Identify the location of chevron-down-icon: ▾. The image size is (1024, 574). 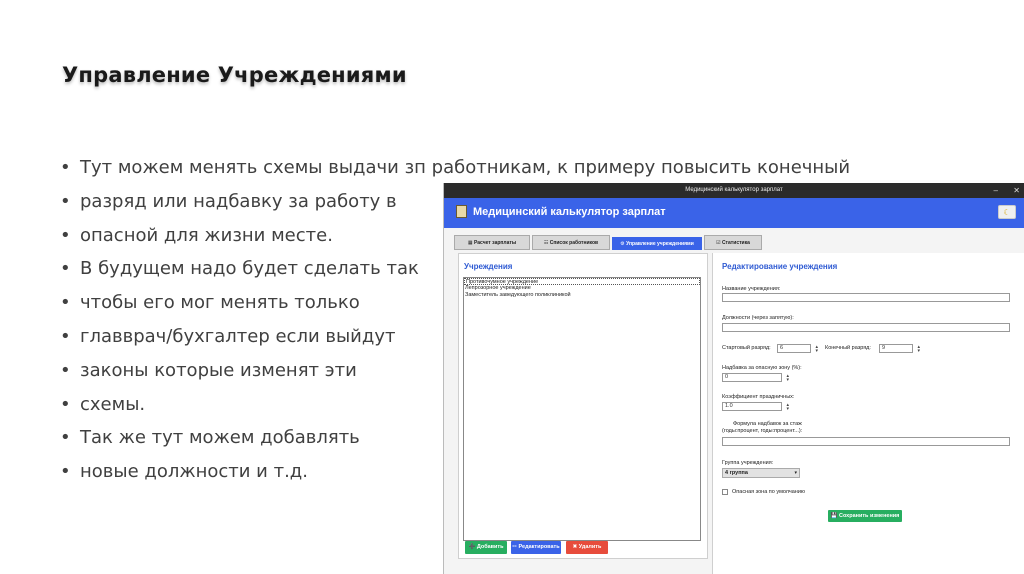
(795, 473).